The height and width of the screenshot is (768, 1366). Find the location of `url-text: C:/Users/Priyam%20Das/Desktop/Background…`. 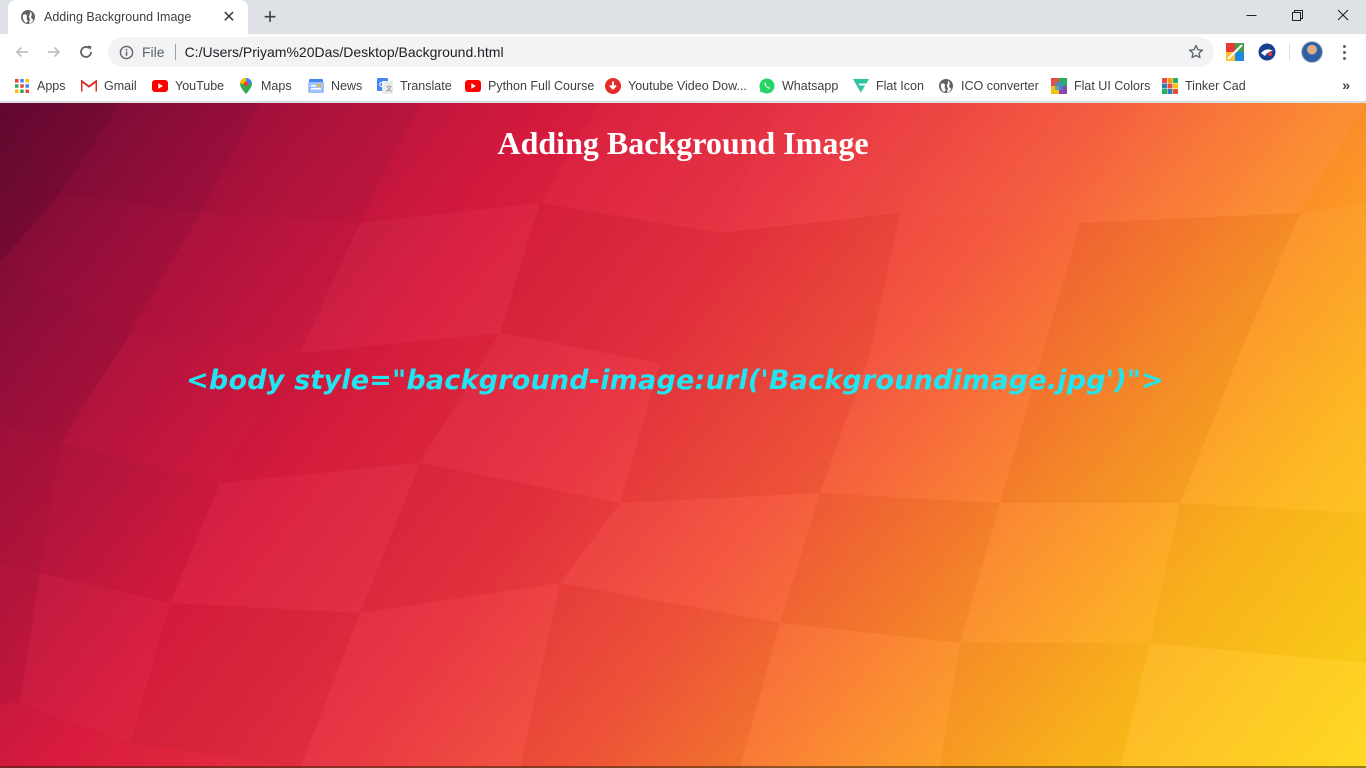

url-text: C:/Users/Priyam%20Das/Desktop/Background… is located at coordinates (344, 52).